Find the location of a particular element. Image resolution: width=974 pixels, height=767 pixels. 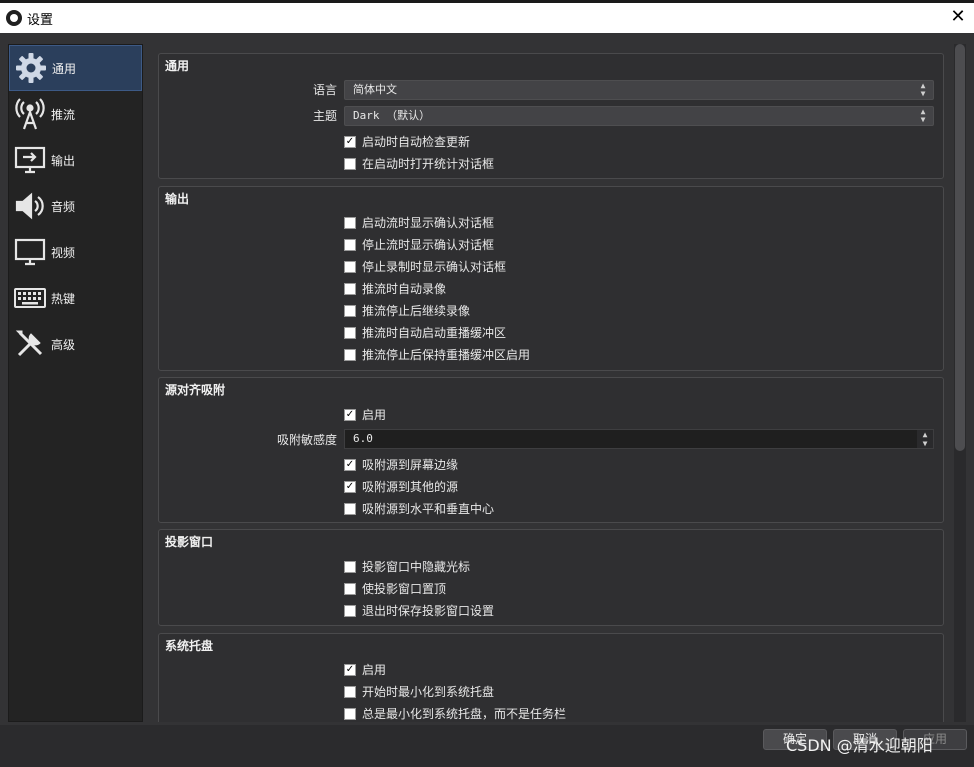

group-tray: 系统托盘 启用 开始时最小化到系统托盘 总是最小化到系统托盘，而不是任务栏 is located at coordinates (551, 677).